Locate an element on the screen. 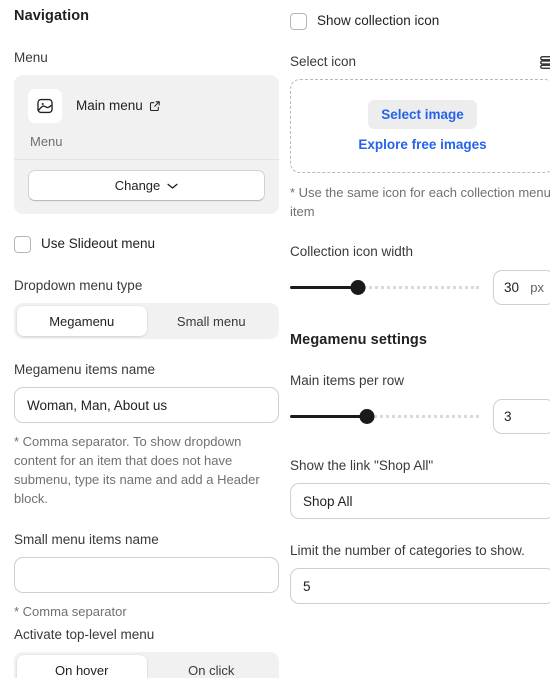 This screenshot has height=678, width=550. collection-icon-width-row: px is located at coordinates (420, 287).